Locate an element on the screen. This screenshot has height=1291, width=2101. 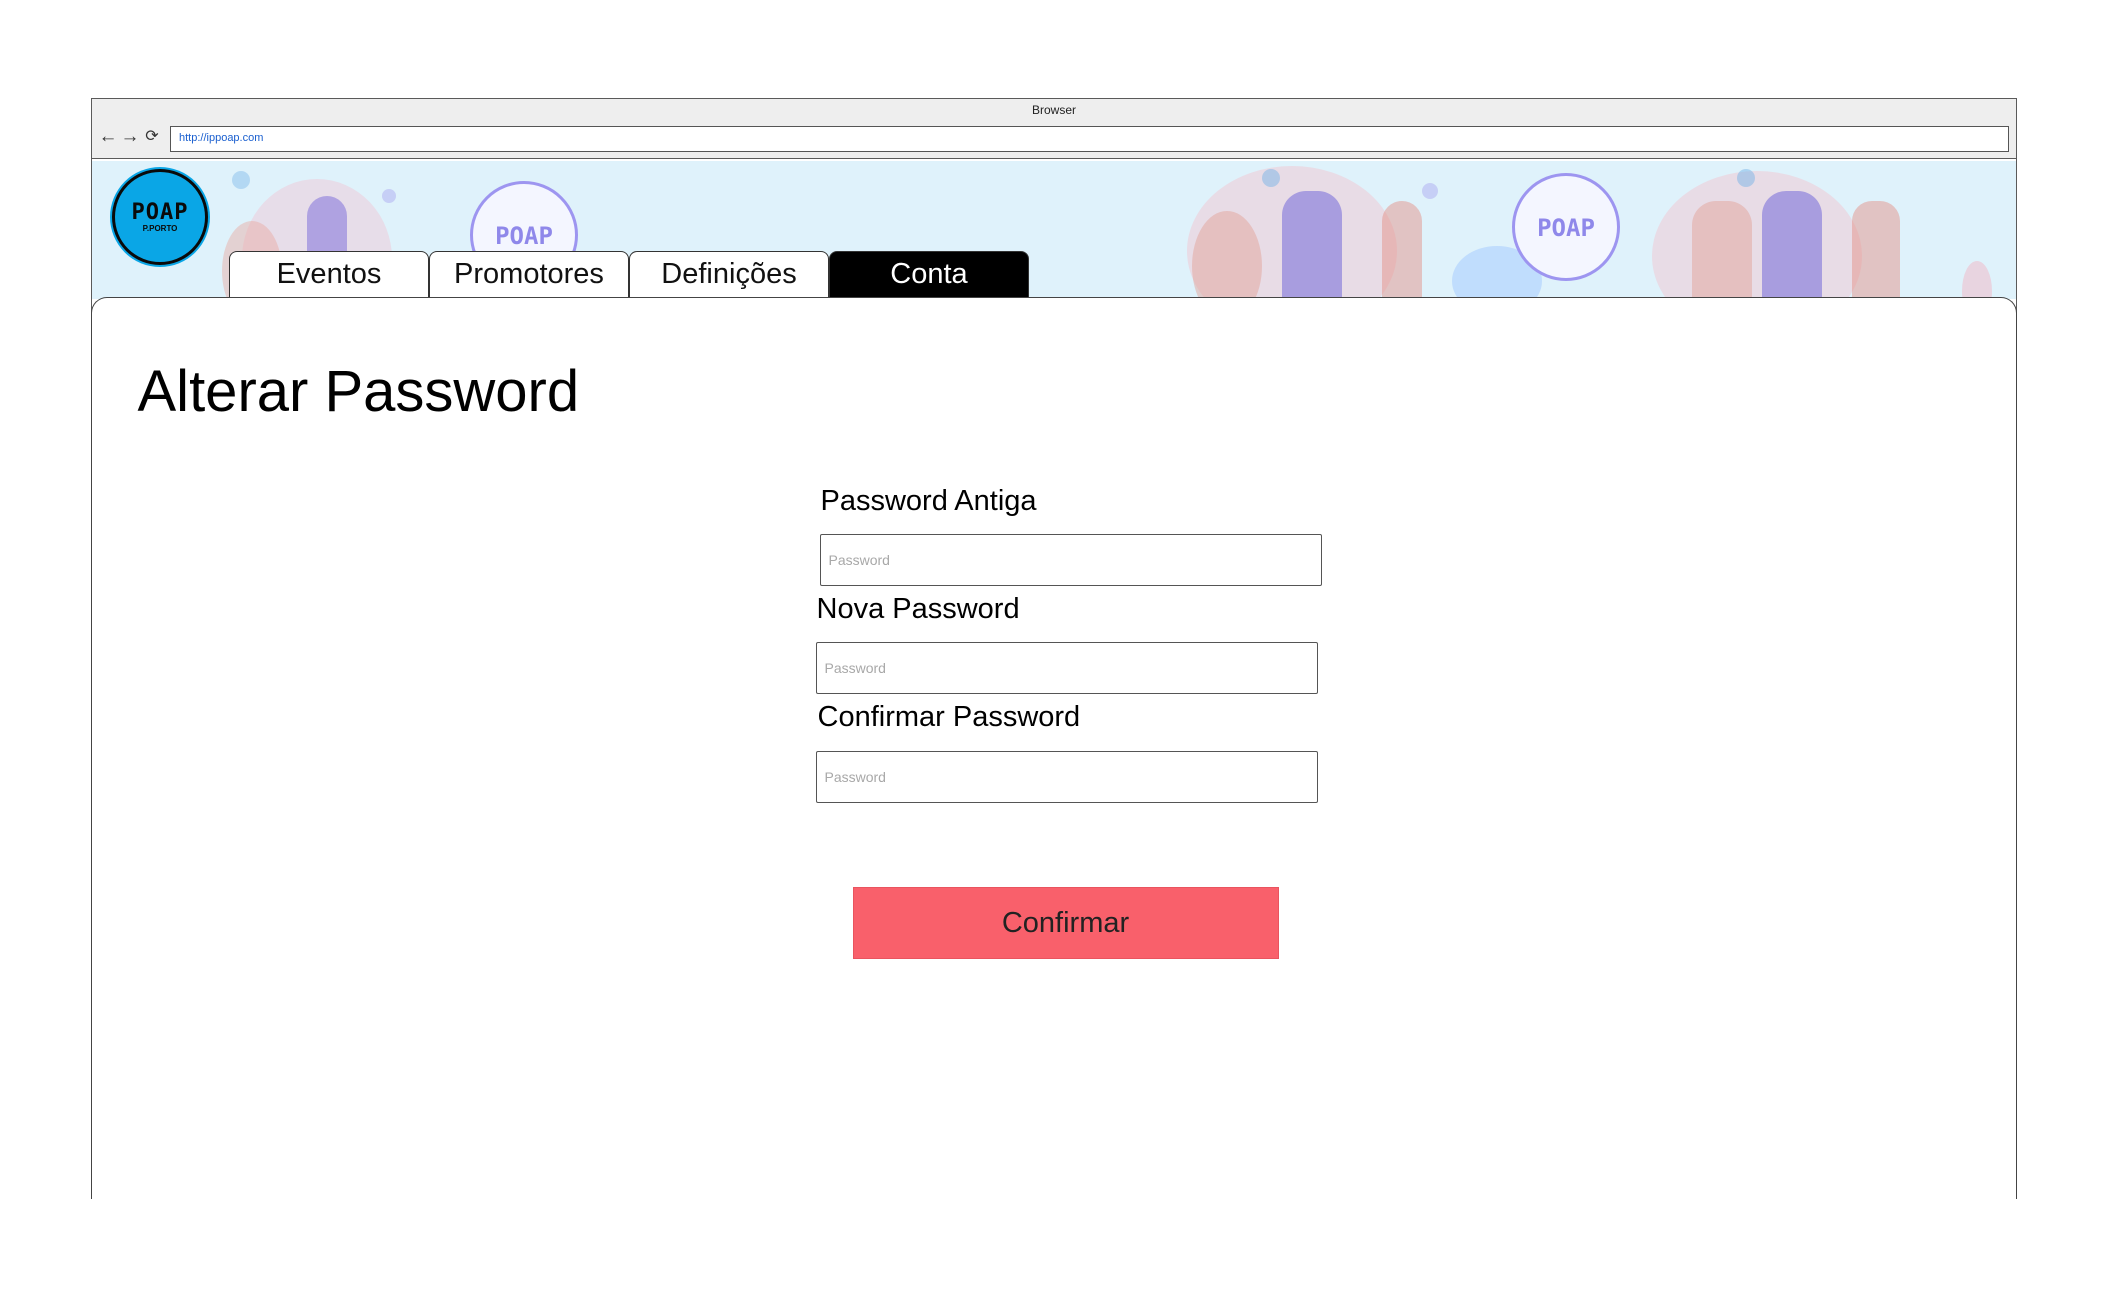
back-arrow-icon: ← is located at coordinates (108, 137).